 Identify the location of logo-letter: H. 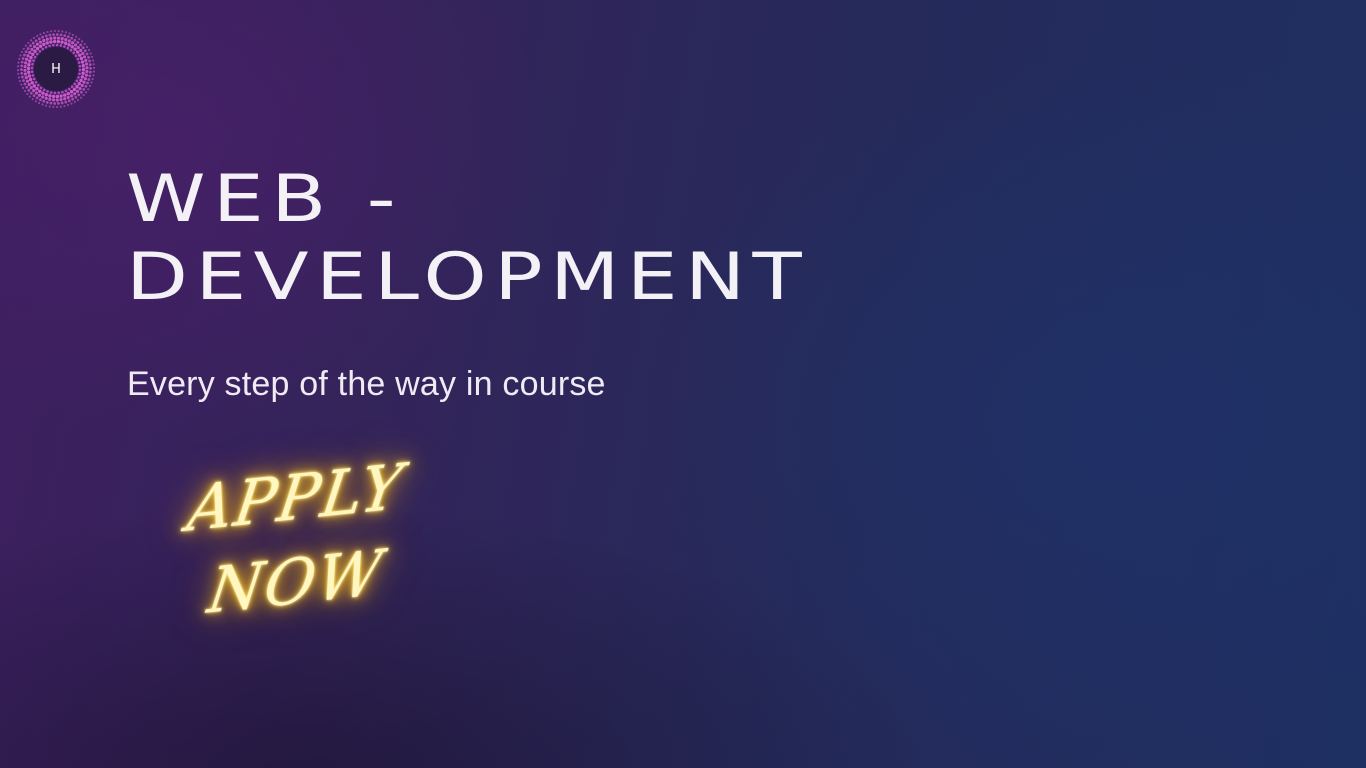
(56, 69).